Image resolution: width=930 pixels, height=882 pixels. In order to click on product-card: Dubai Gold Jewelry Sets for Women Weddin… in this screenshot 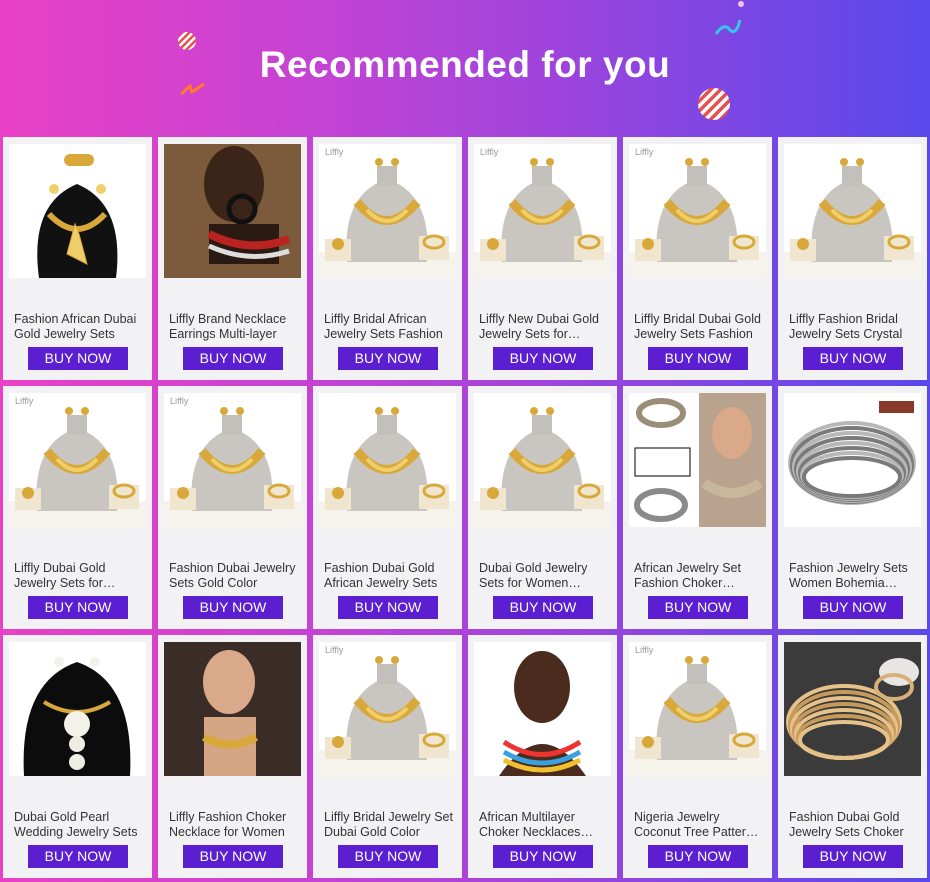, I will do `click(542, 507)`.